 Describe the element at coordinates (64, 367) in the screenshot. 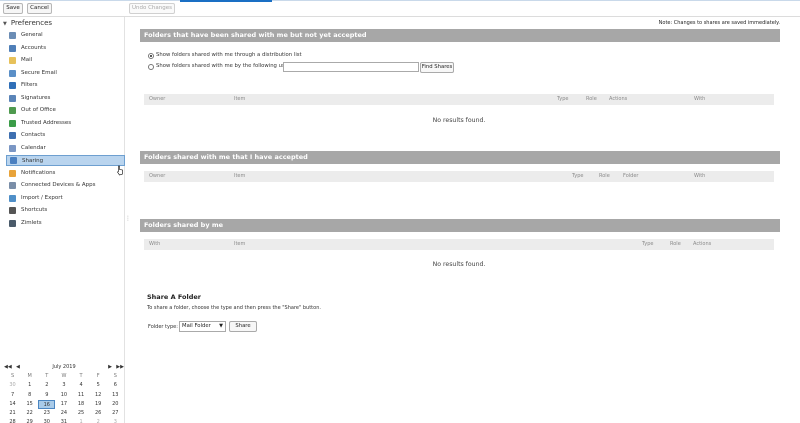

I see `calendar-header: ◀◀ ◀ July 2019 ▶ ▶▶` at that location.